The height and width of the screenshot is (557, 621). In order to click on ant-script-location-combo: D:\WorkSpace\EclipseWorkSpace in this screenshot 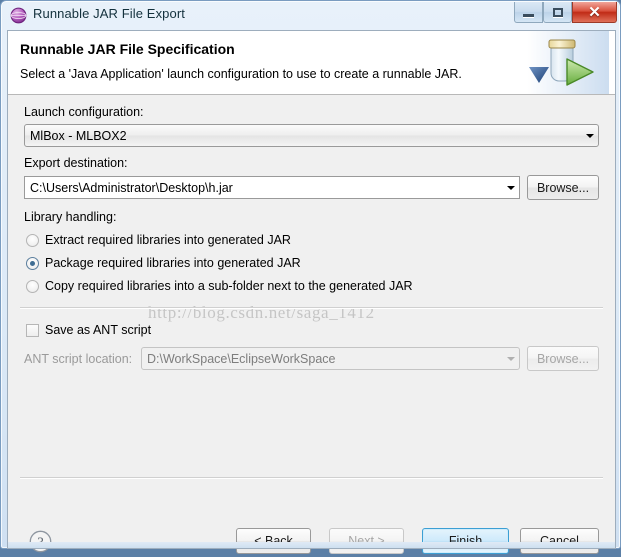, I will do `click(330, 358)`.